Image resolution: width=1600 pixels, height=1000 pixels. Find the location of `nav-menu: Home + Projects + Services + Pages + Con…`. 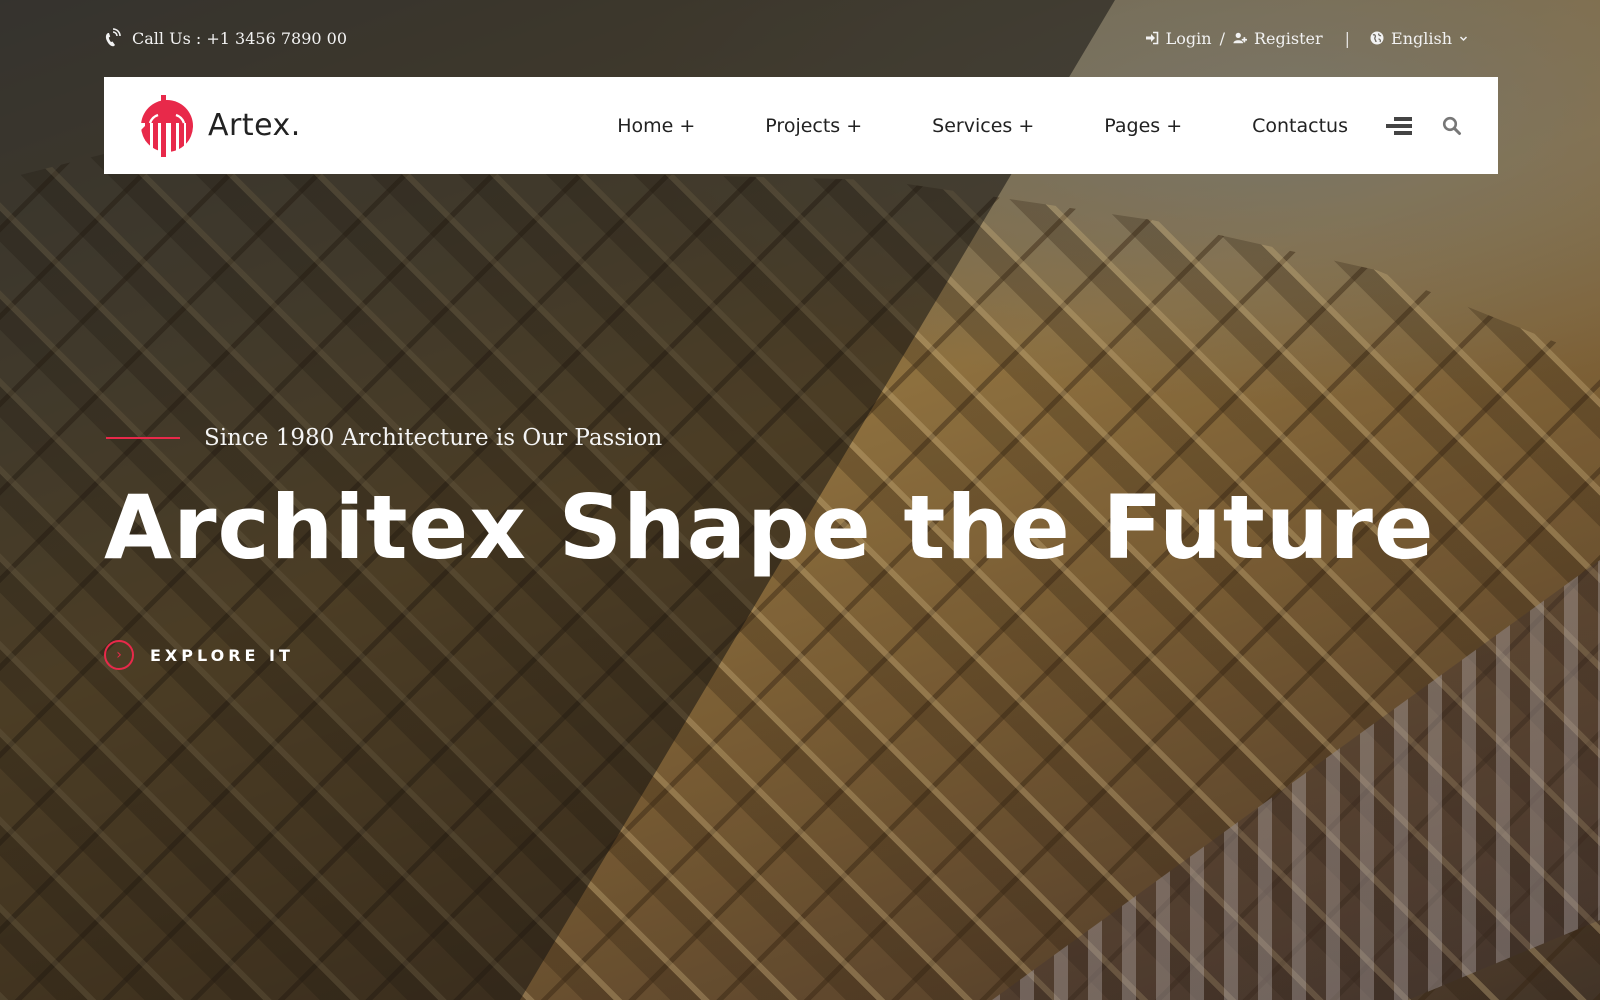

nav-menu: Home + Projects + Services + Pages + Con… is located at coordinates (1039, 126).